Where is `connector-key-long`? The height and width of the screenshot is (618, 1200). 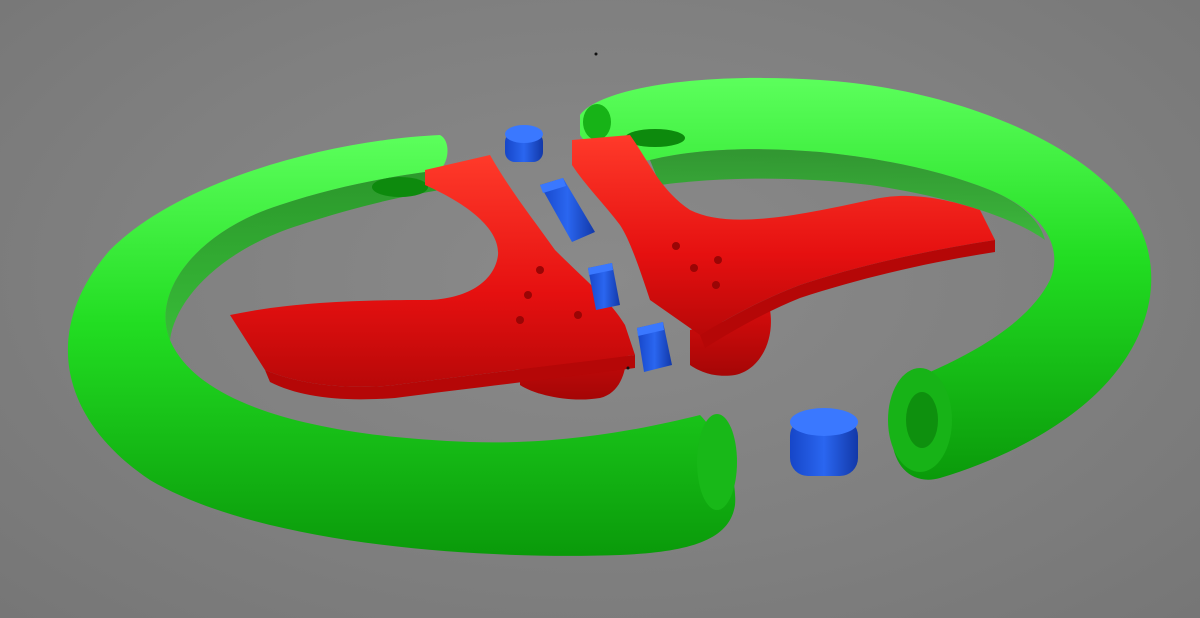
connector-key-long is located at coordinates (567, 210).